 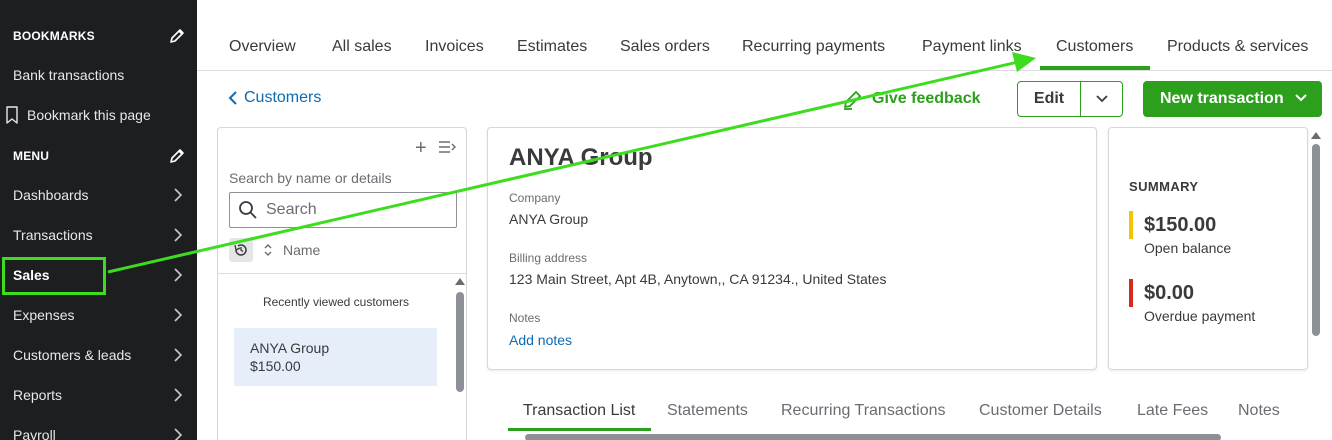 What do you see at coordinates (579, 429) in the screenshot?
I see `active-bottom-tab-indicator` at bounding box center [579, 429].